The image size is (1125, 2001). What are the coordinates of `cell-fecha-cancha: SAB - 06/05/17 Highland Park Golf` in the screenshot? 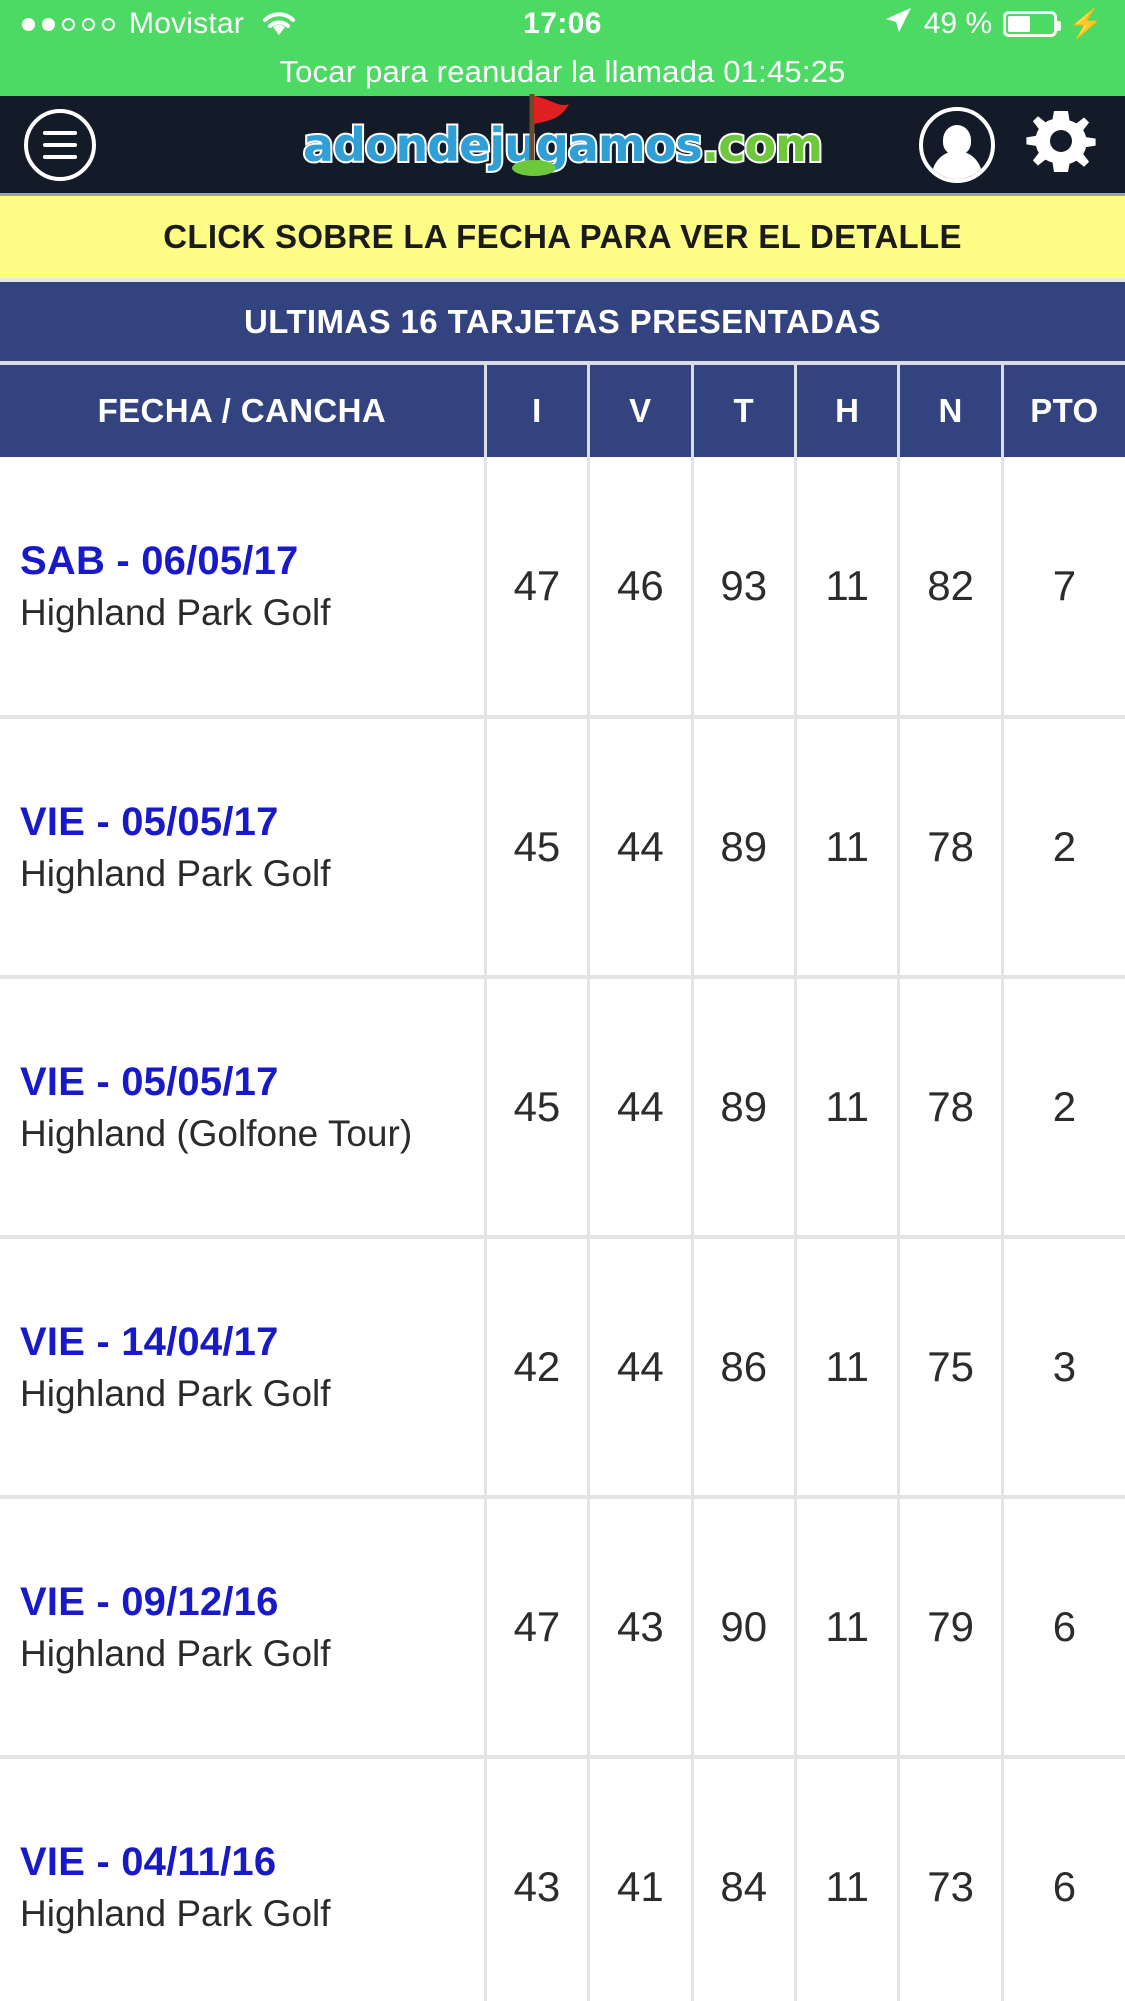 It's located at (242, 587).